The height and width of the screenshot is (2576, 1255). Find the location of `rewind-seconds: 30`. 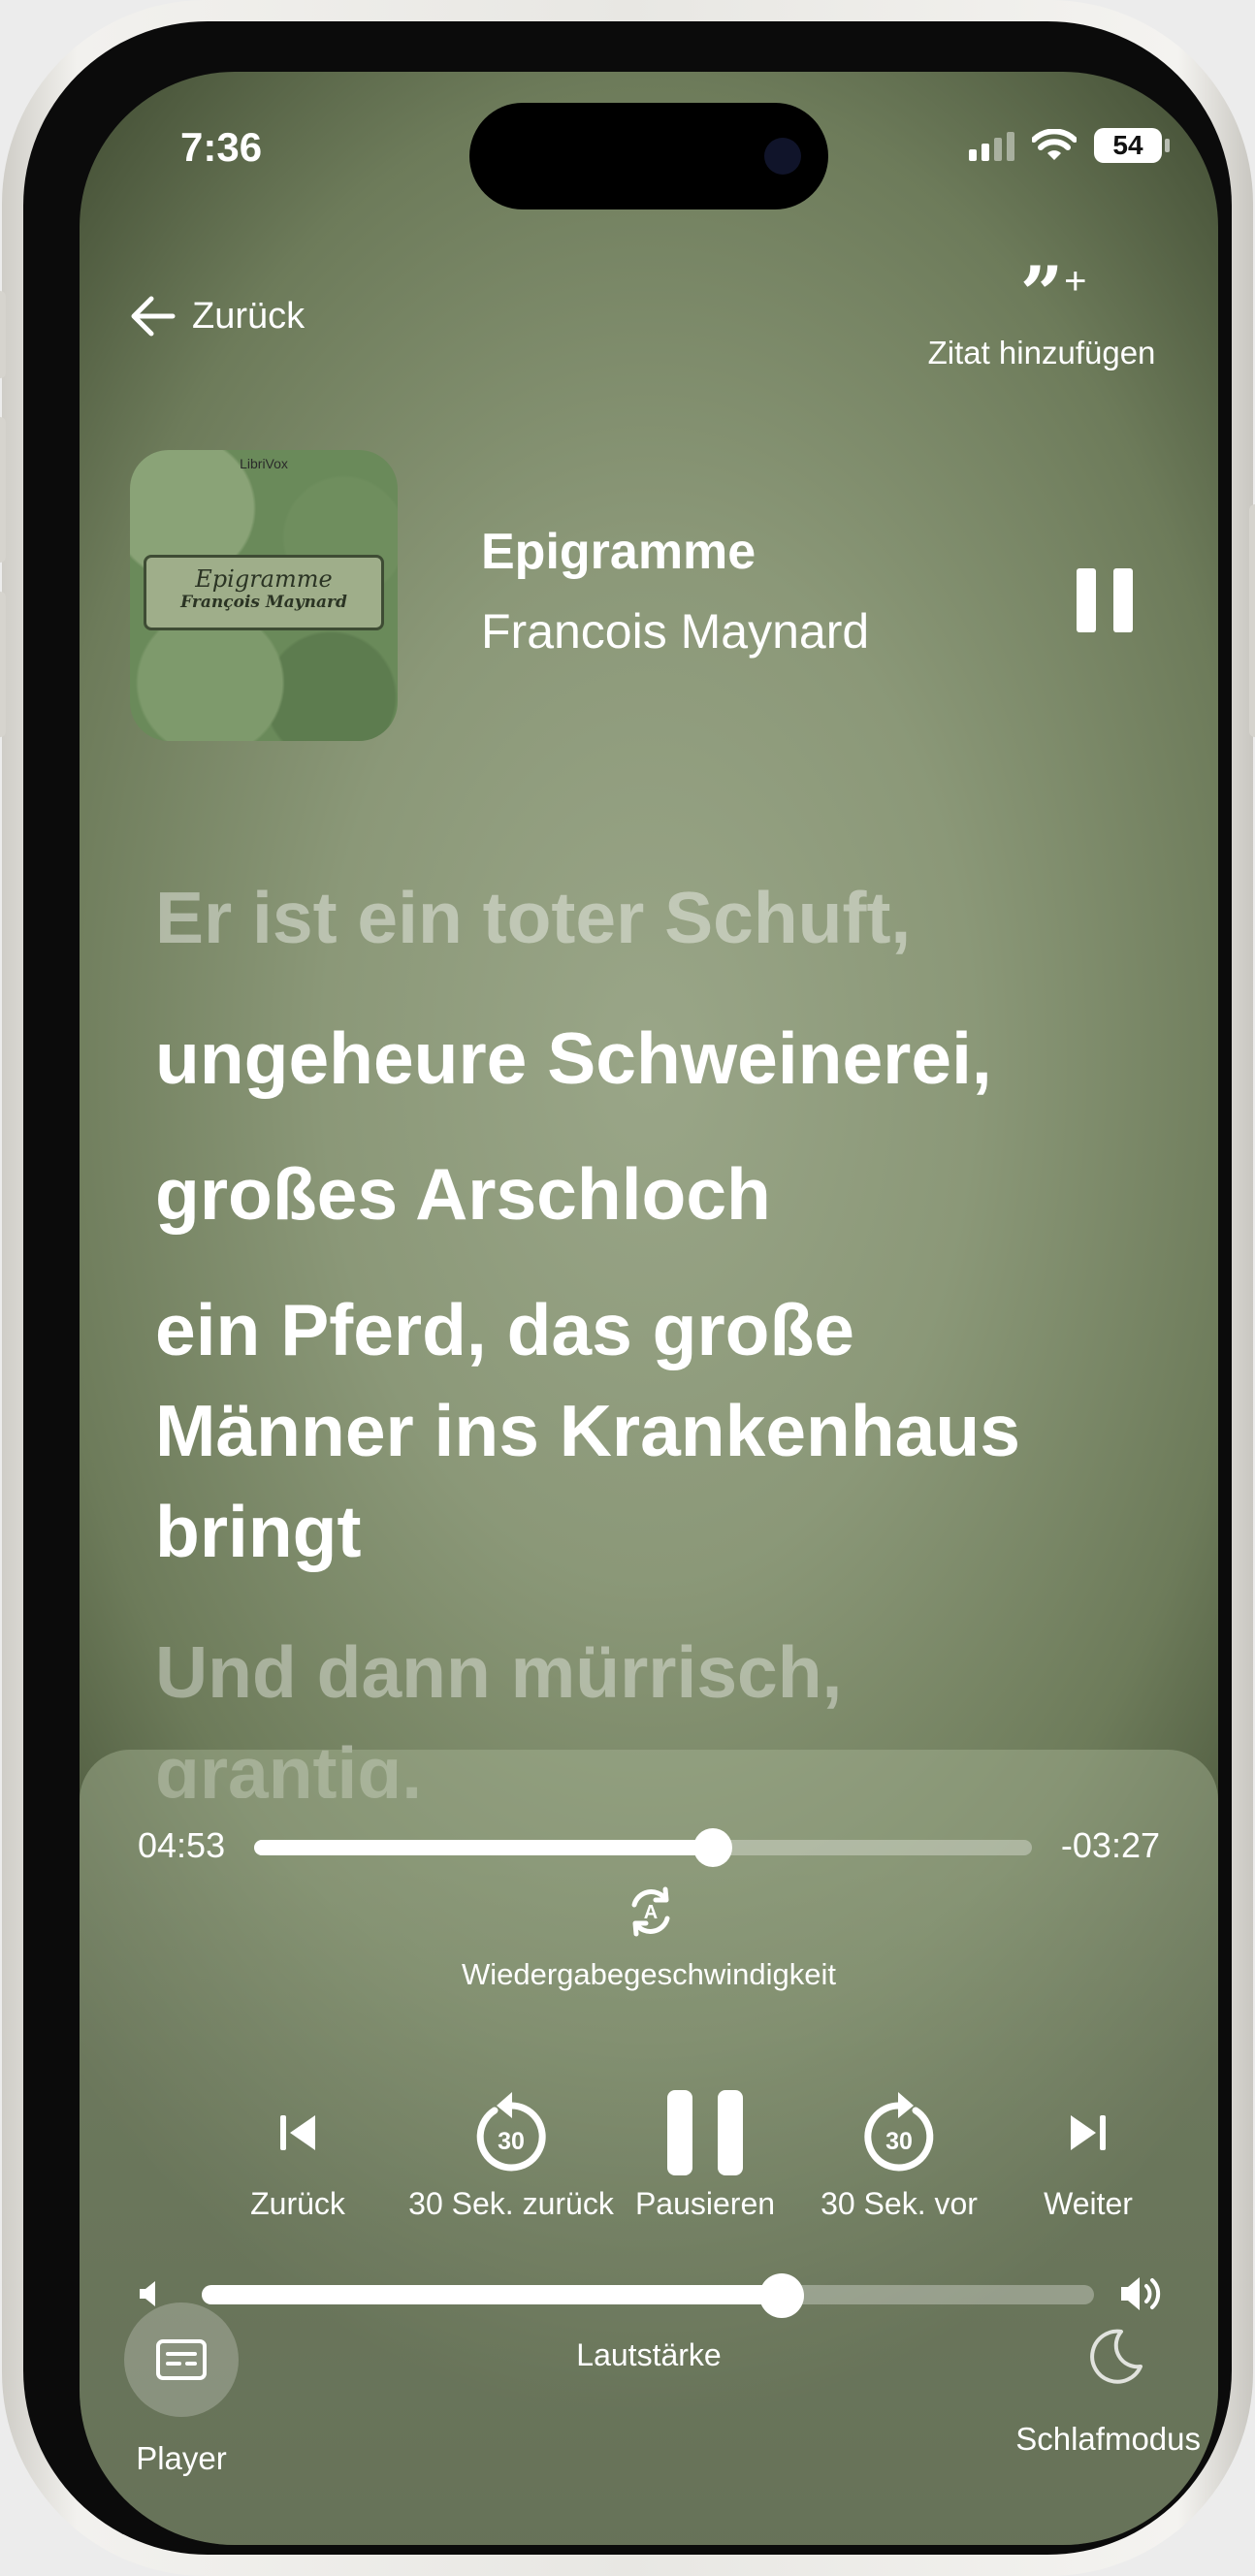

rewind-seconds: 30 is located at coordinates (511, 2141).